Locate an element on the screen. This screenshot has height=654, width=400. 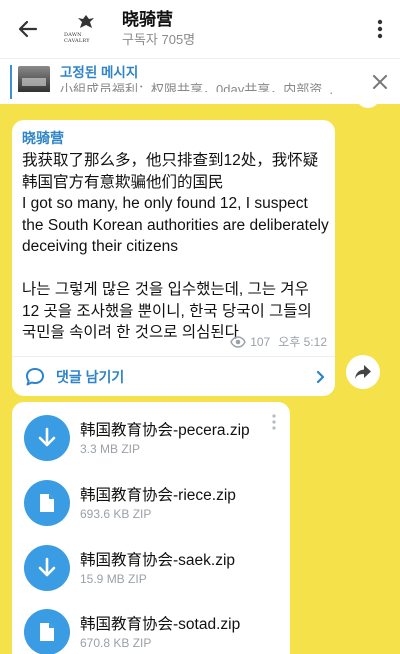
eye-icon is located at coordinates (238, 341).